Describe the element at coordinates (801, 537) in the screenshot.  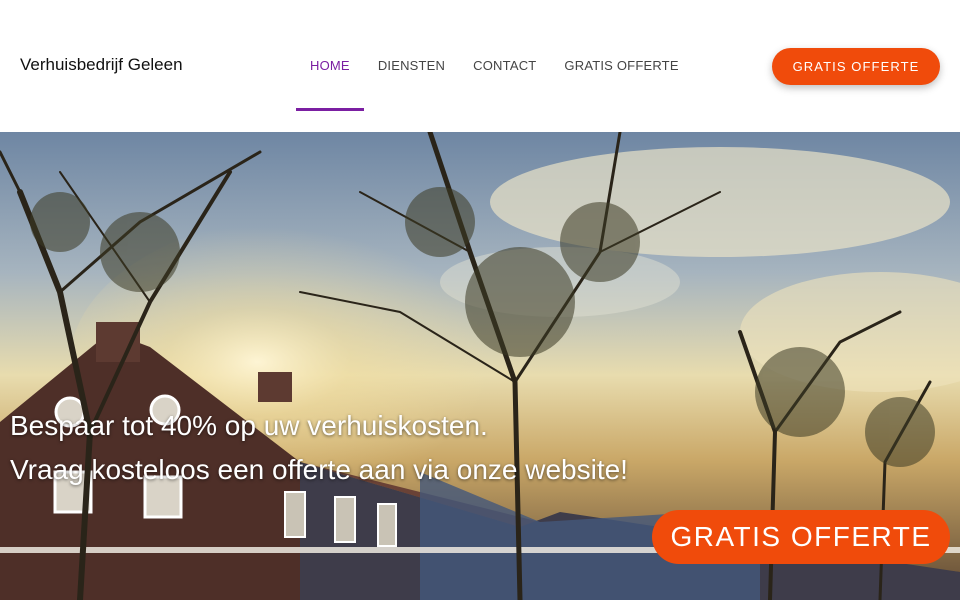
I see `hero-quote-button: GRATIS OFFERTE` at that location.